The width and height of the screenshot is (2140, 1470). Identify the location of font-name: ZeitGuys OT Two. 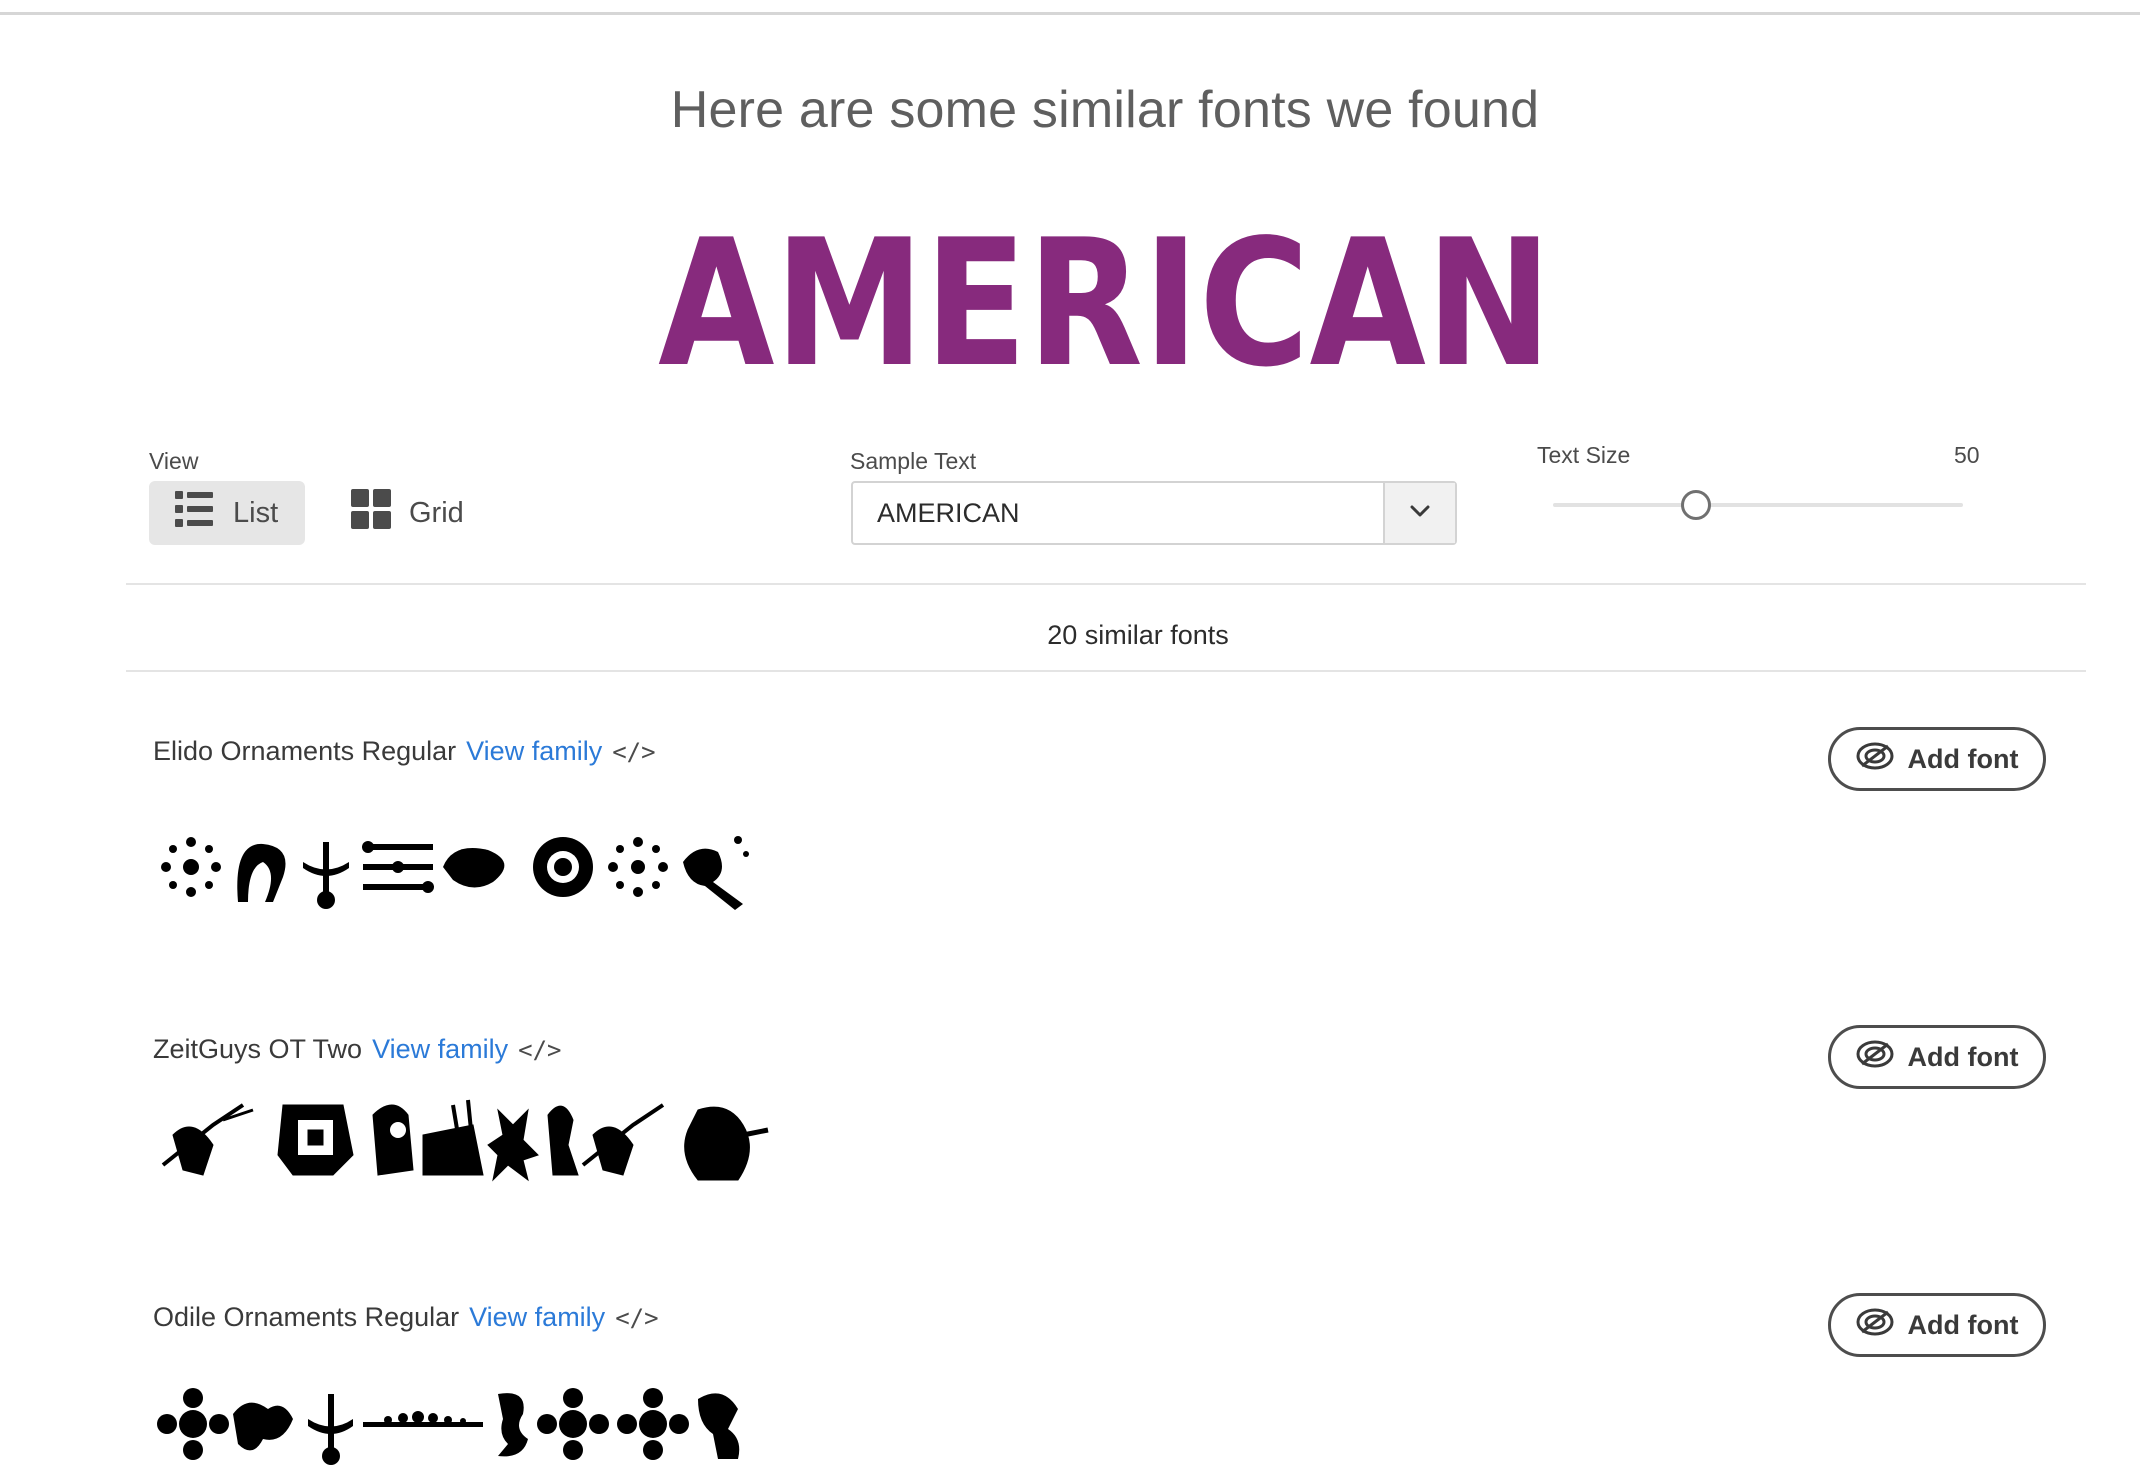
(258, 1049).